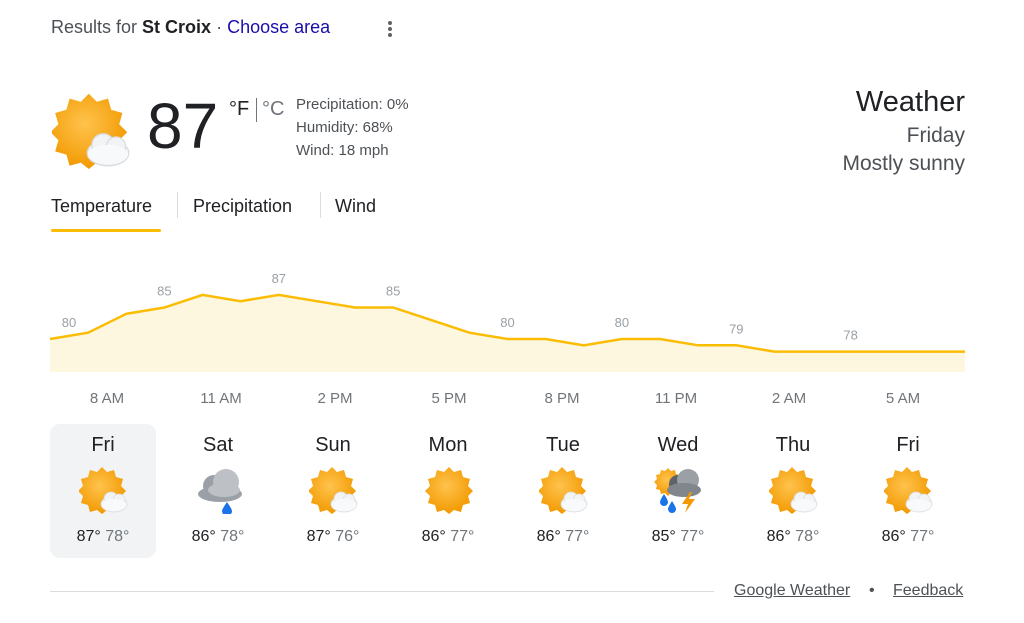 The image size is (1024, 623). What do you see at coordinates (335, 398) in the screenshot?
I see `x-tick-label: 2 PM` at bounding box center [335, 398].